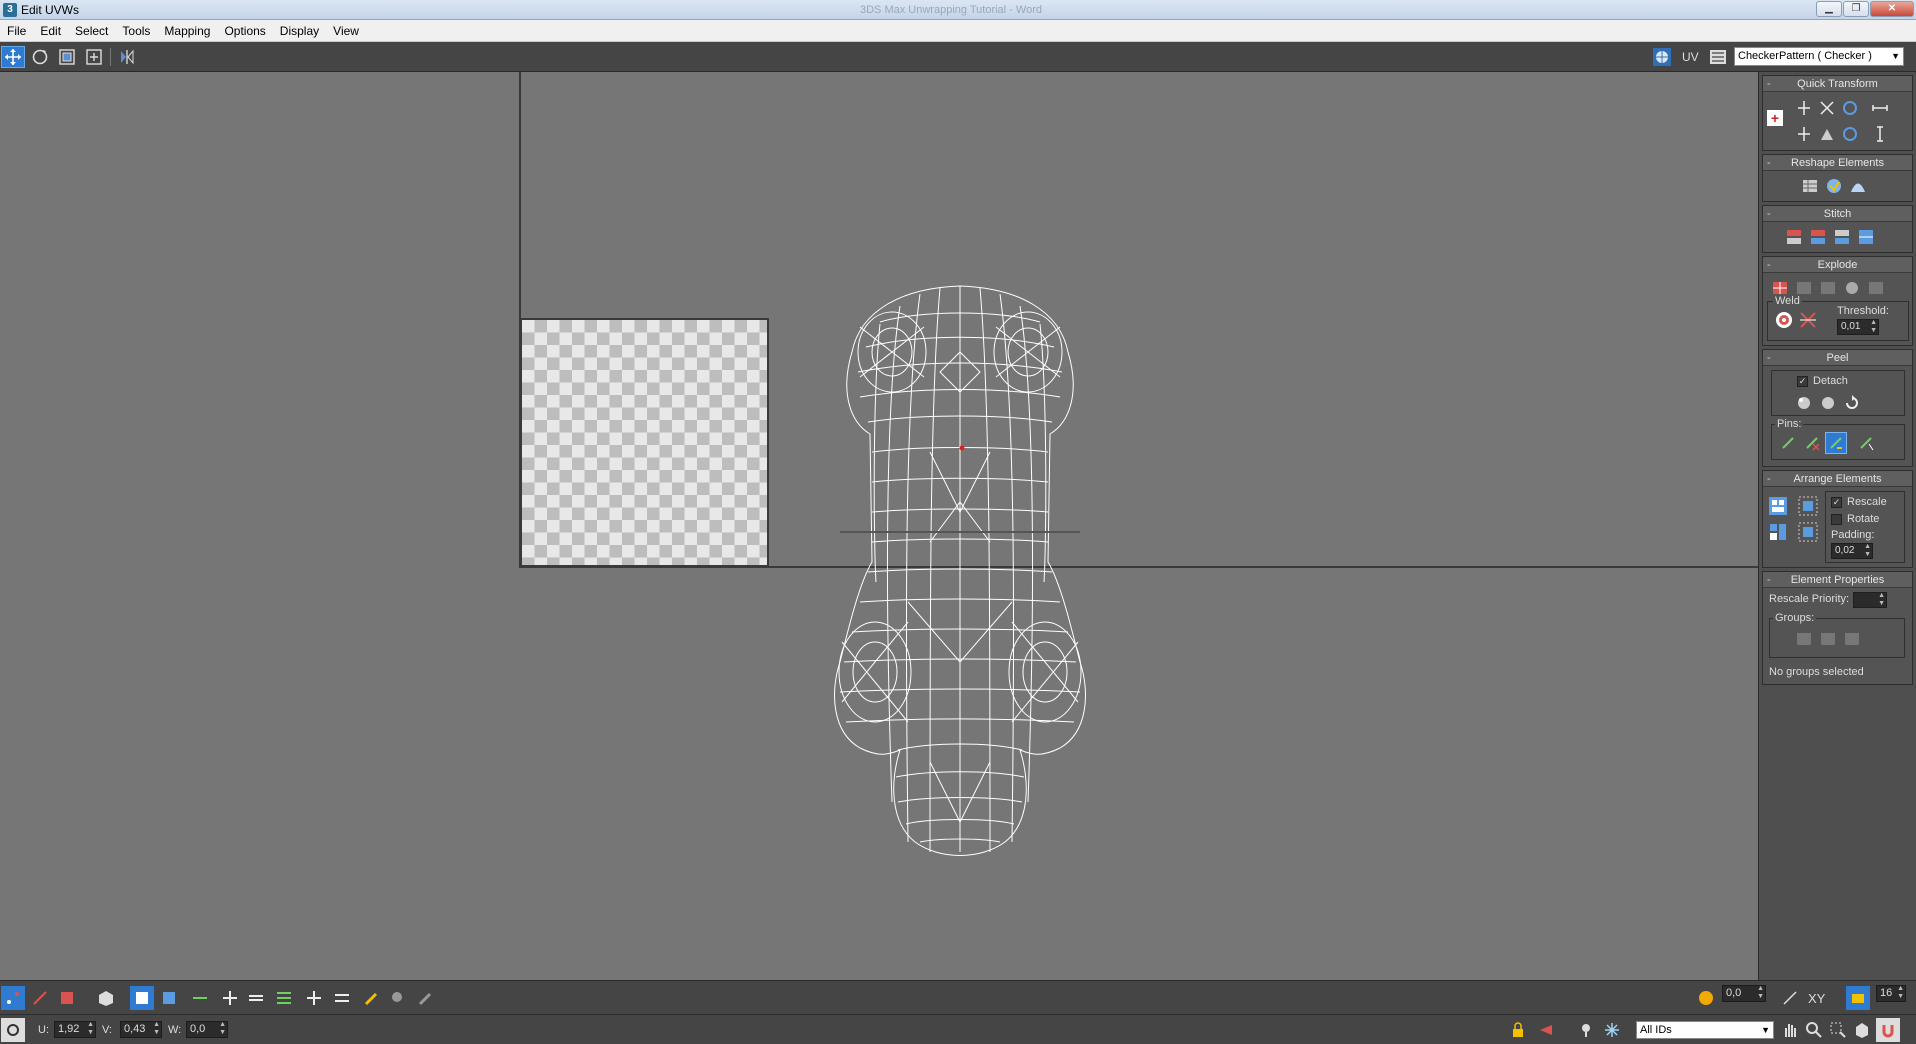 This screenshot has height=1044, width=1916. Describe the element at coordinates (1818, 237) in the screenshot. I see `stitch-average-icon` at that location.